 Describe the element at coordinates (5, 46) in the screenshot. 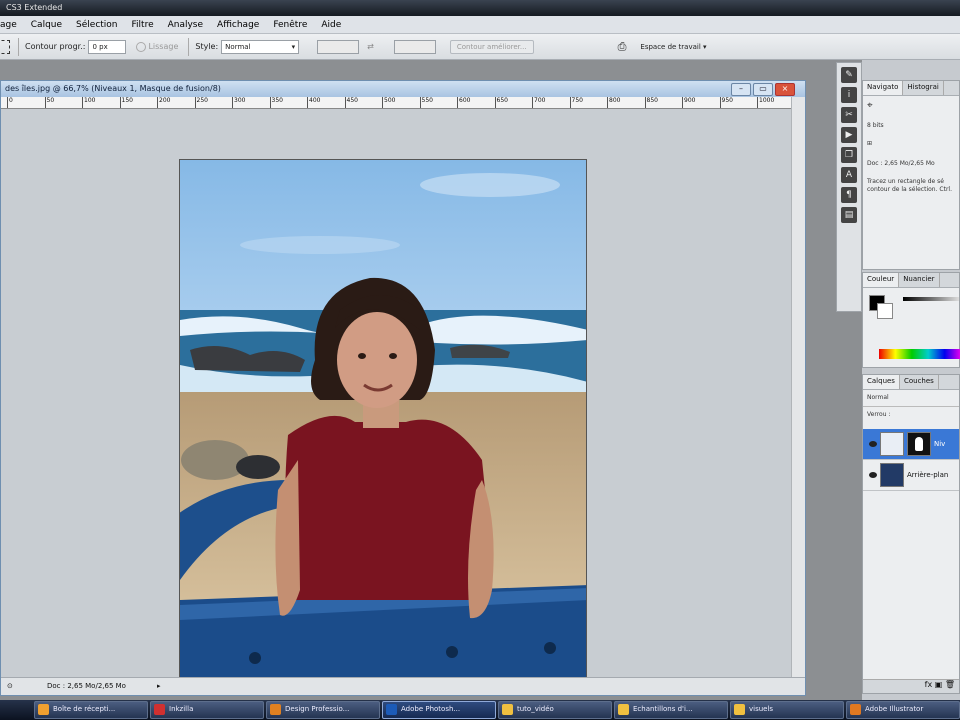

I see `marquee-tool-icon` at that location.